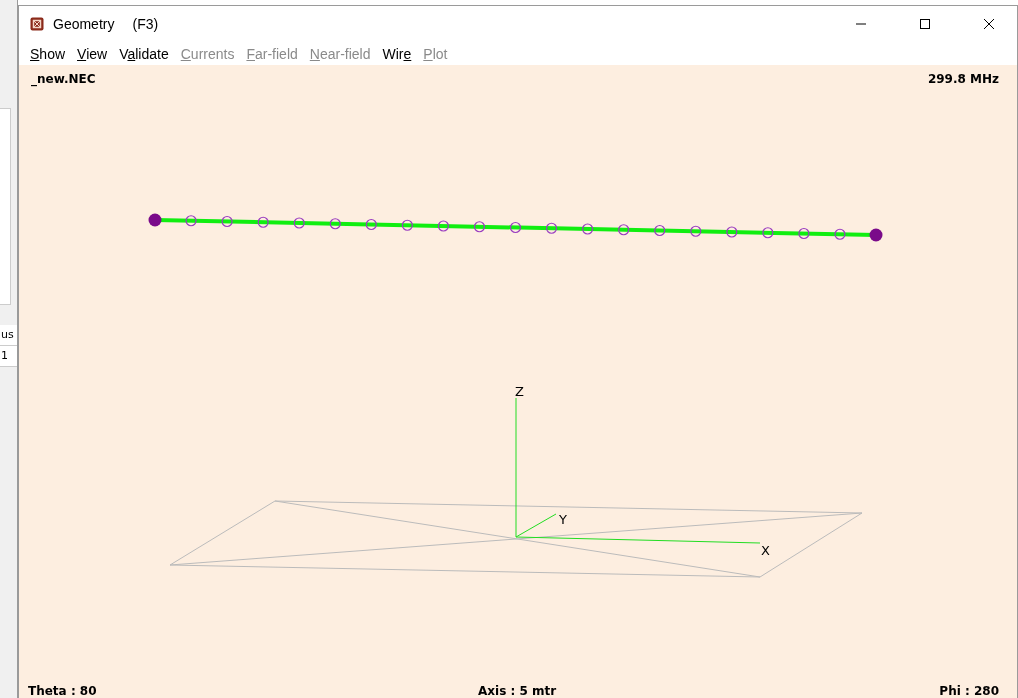 The image size is (1018, 698). Describe the element at coordinates (8, 356) in the screenshot. I see `table-cell: 1` at that location.